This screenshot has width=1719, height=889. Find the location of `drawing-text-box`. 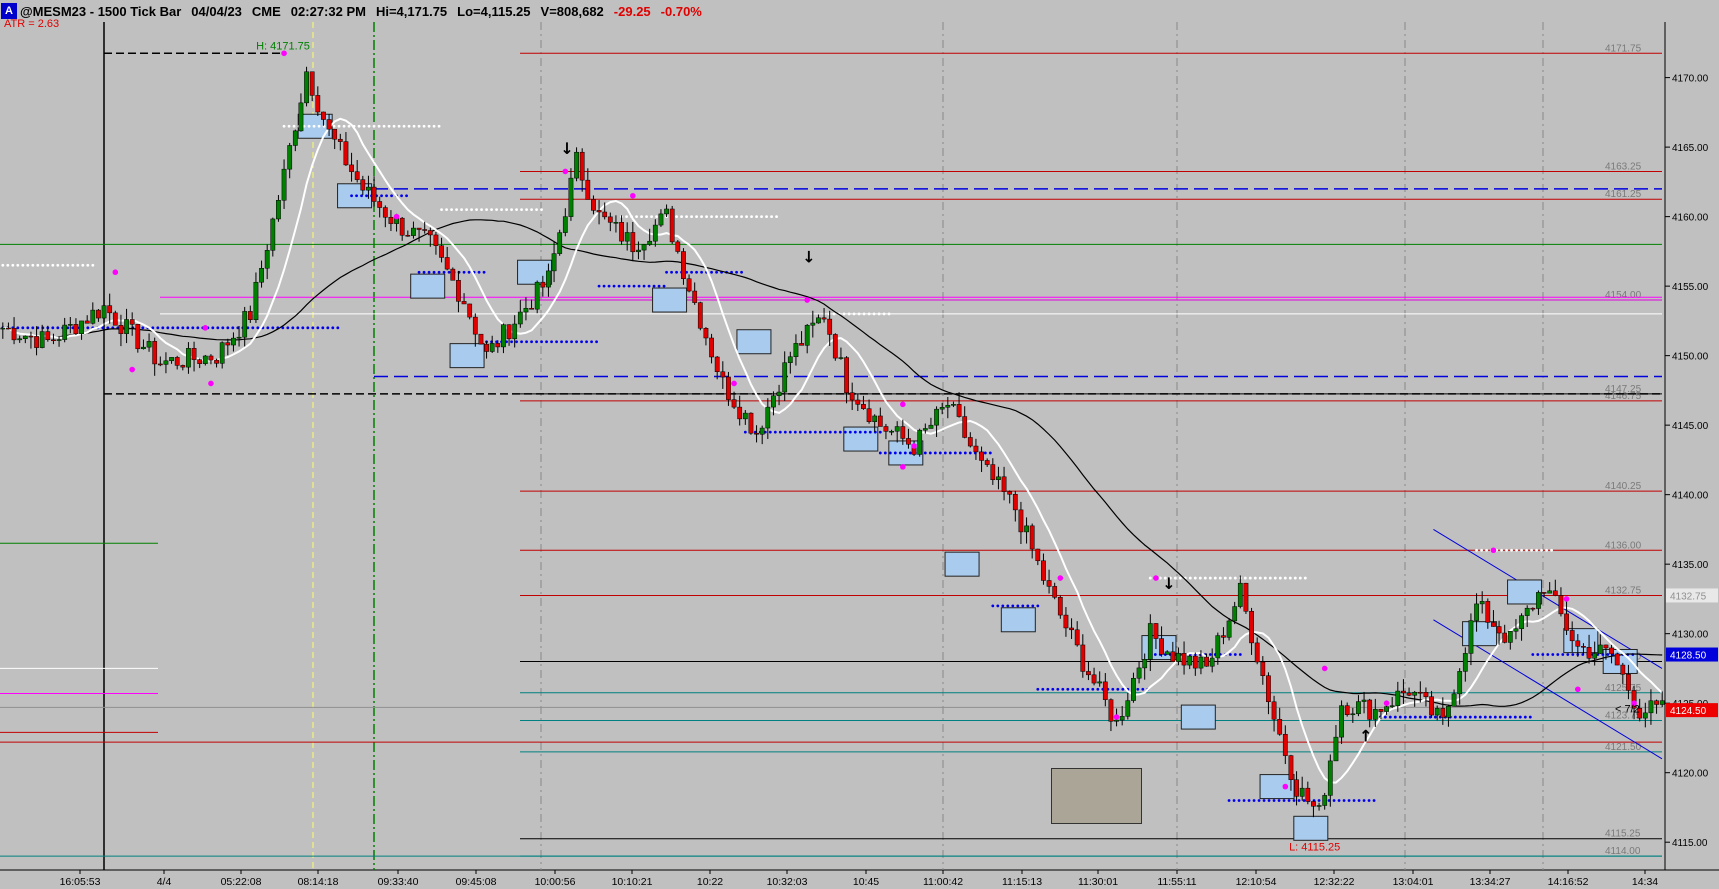

drawing-text-box is located at coordinates (1096, 796).